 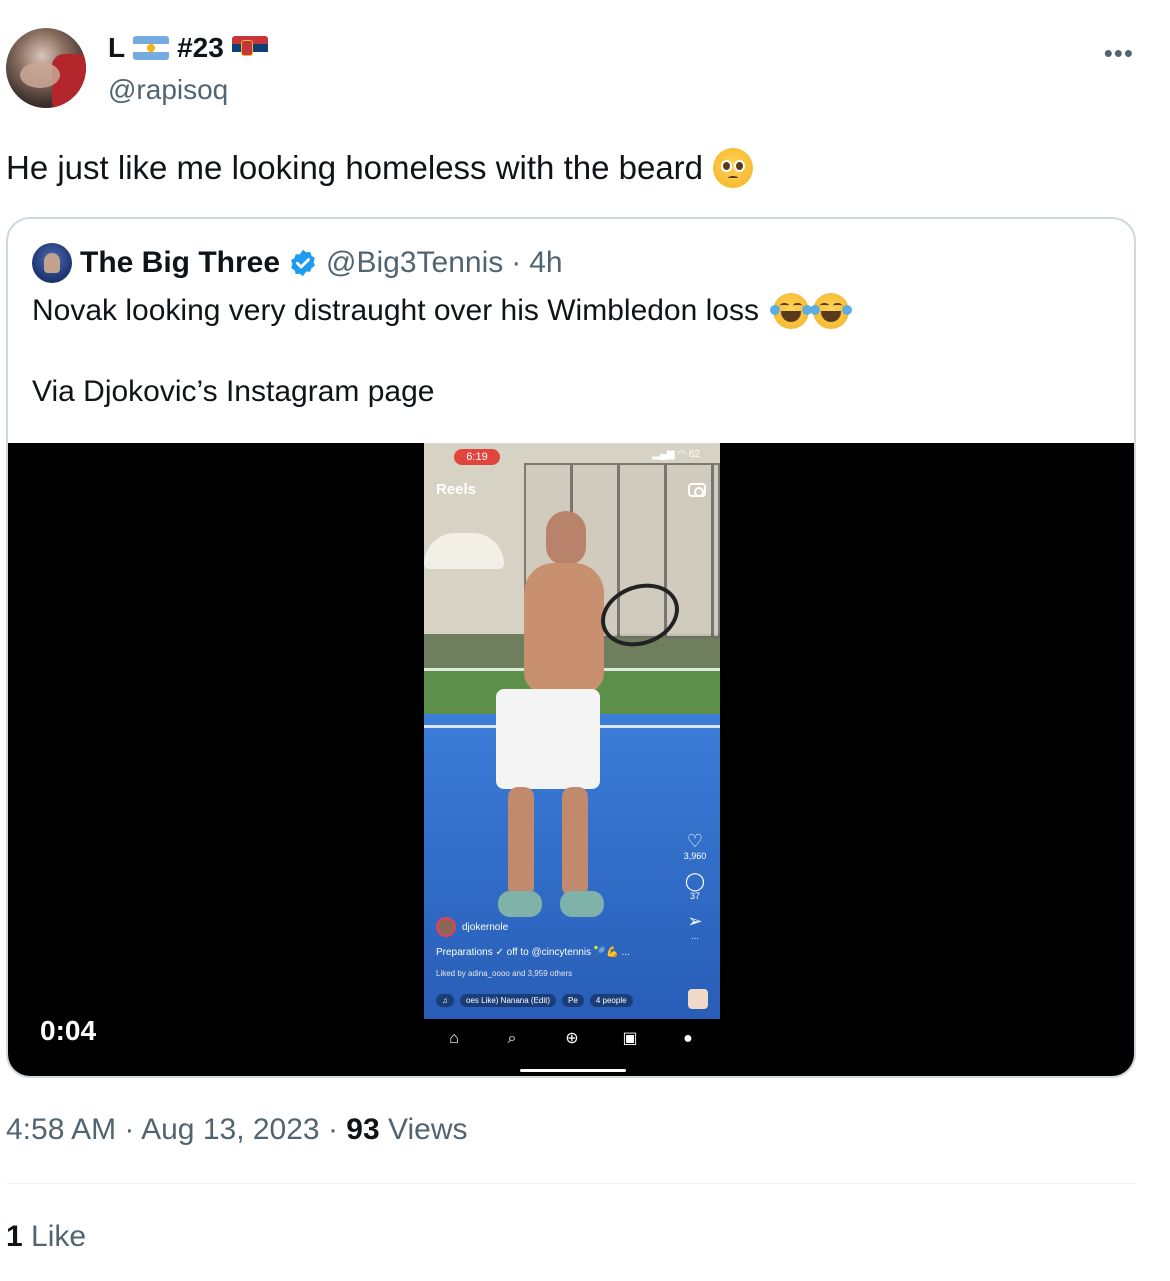 I want to click on likes-link: 1 Like, so click(x=46, y=1237).